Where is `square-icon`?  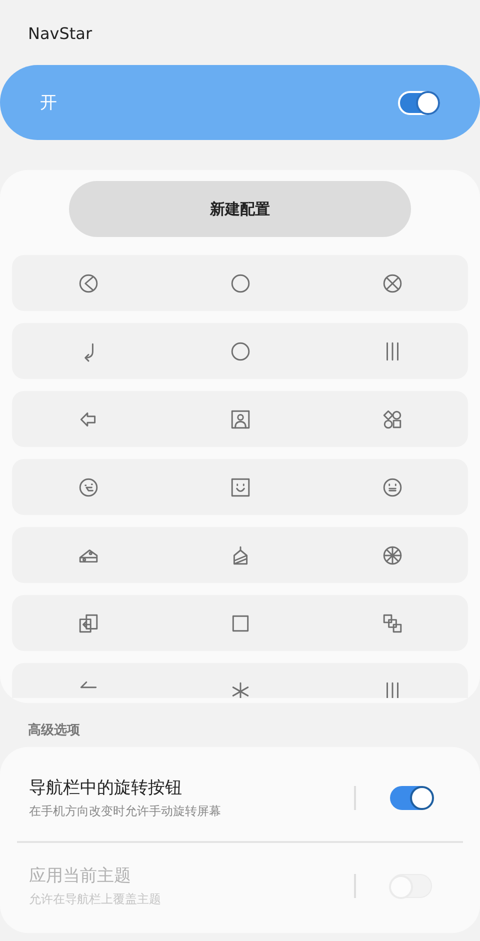
square-icon is located at coordinates (240, 623).